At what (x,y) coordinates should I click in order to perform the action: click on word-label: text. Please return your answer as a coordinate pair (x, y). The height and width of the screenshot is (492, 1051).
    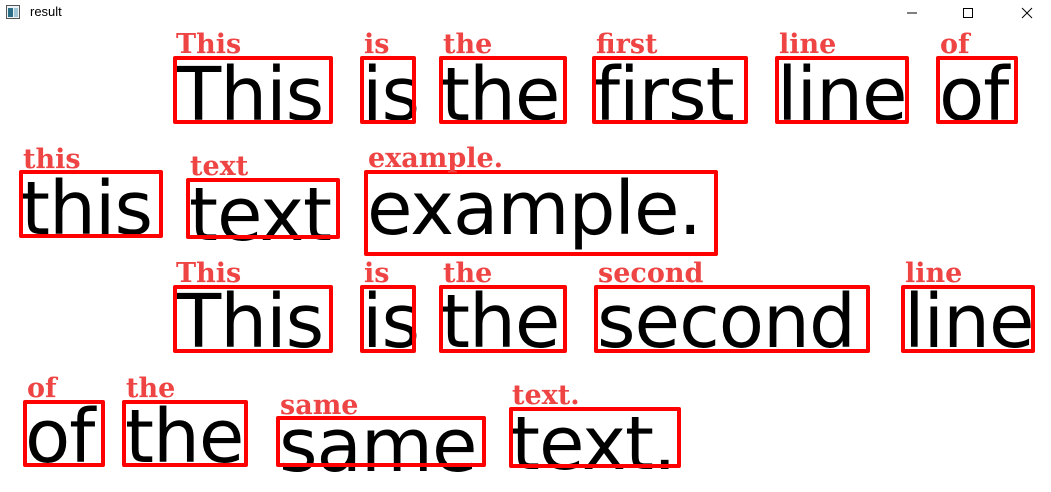
    Looking at the image, I should click on (219, 166).